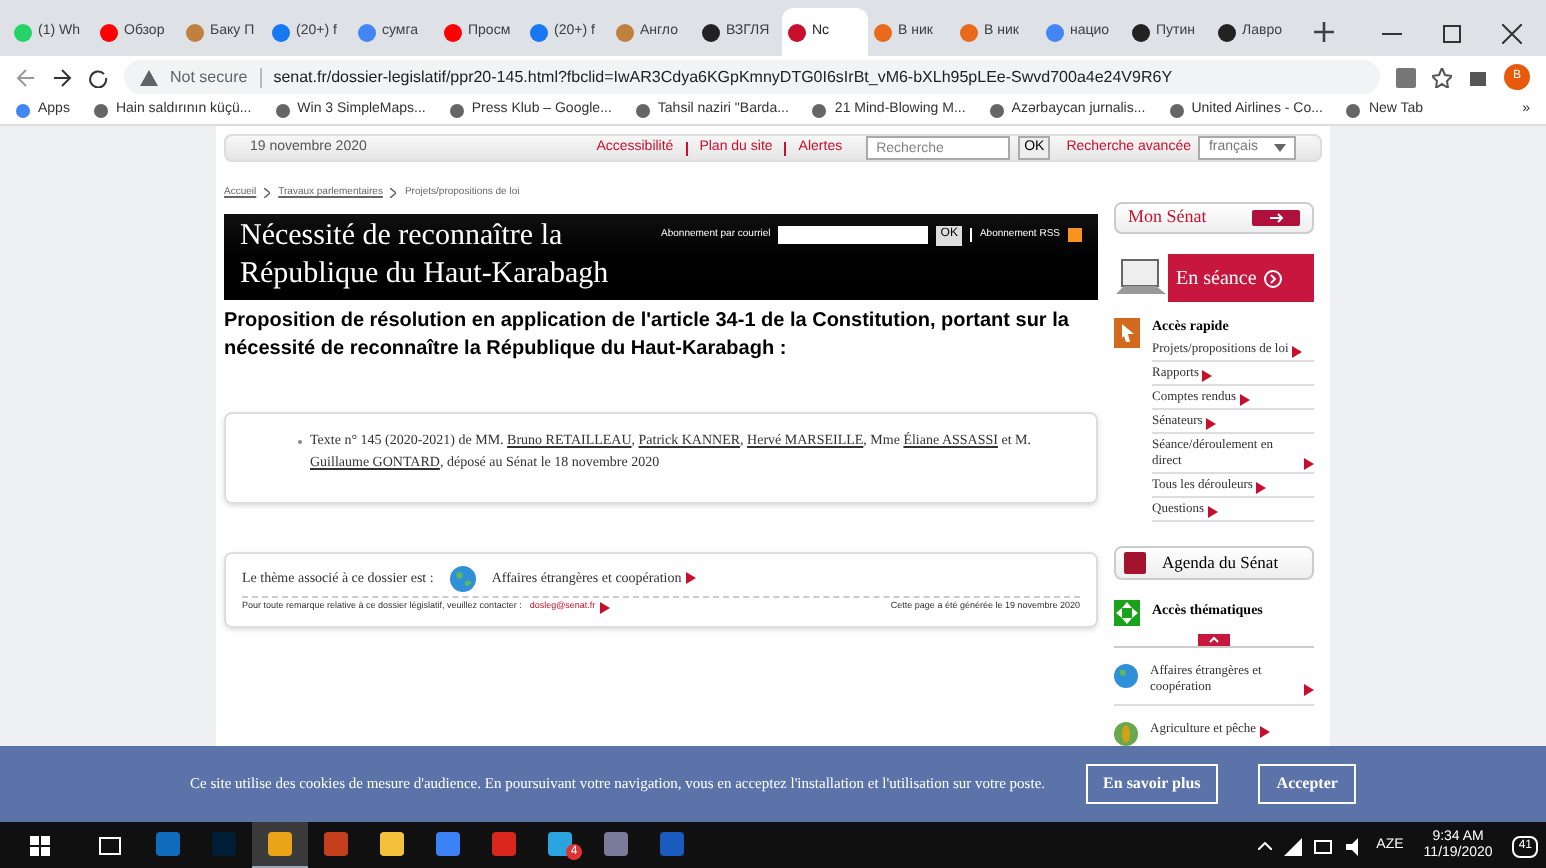 The width and height of the screenshot is (1546, 868). I want to click on reload-icon, so click(98, 77).